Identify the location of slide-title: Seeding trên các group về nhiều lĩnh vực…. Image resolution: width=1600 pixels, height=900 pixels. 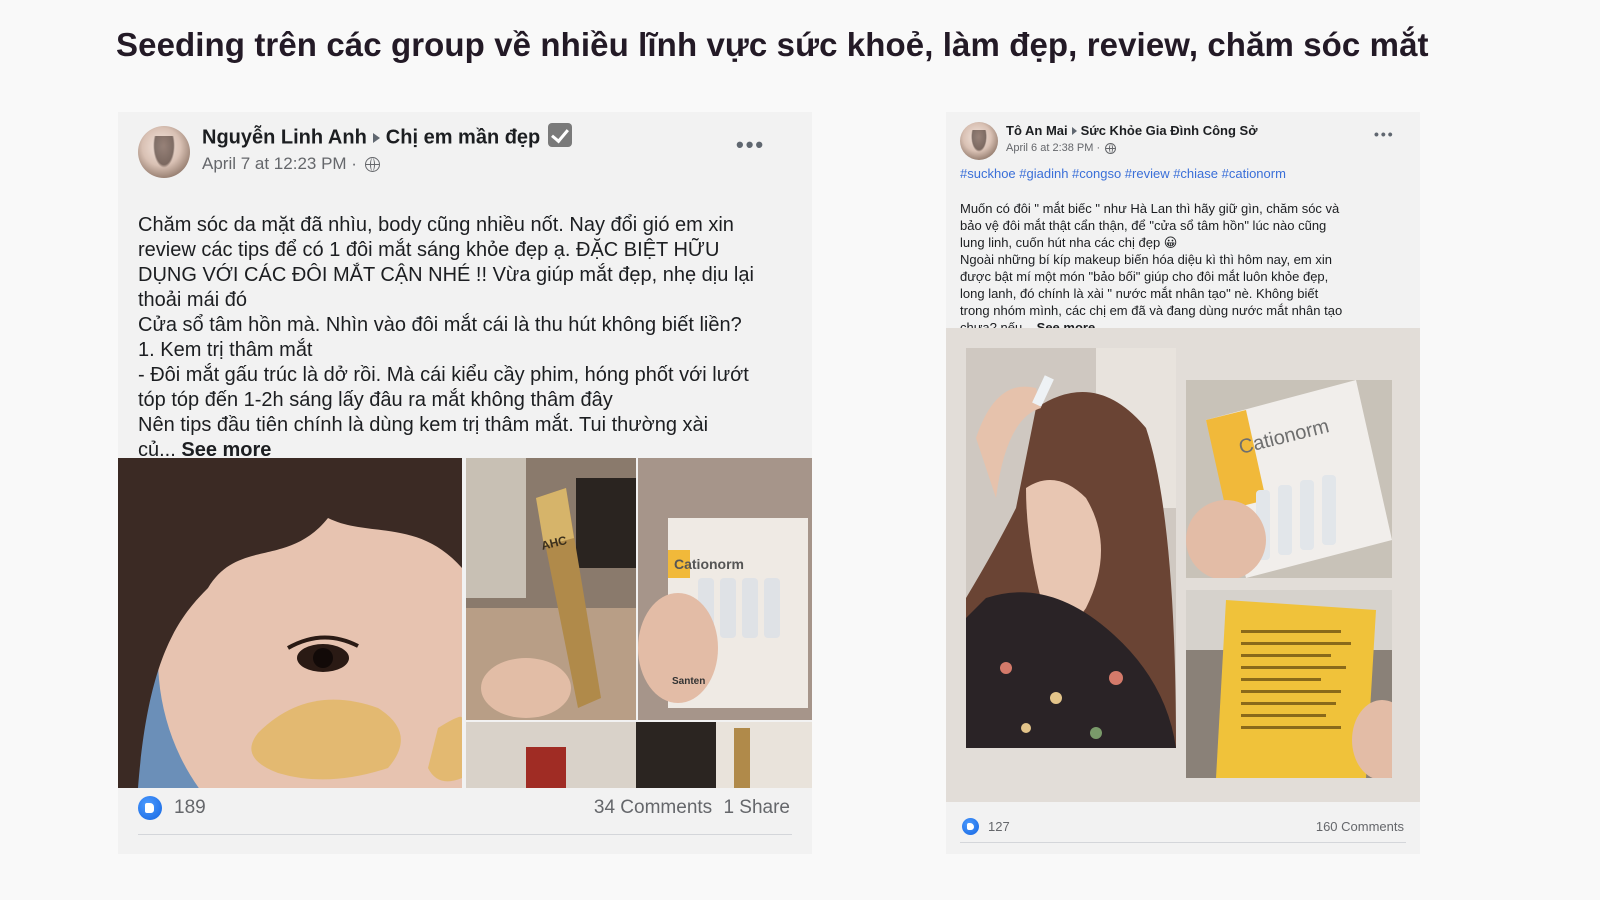
(772, 44).